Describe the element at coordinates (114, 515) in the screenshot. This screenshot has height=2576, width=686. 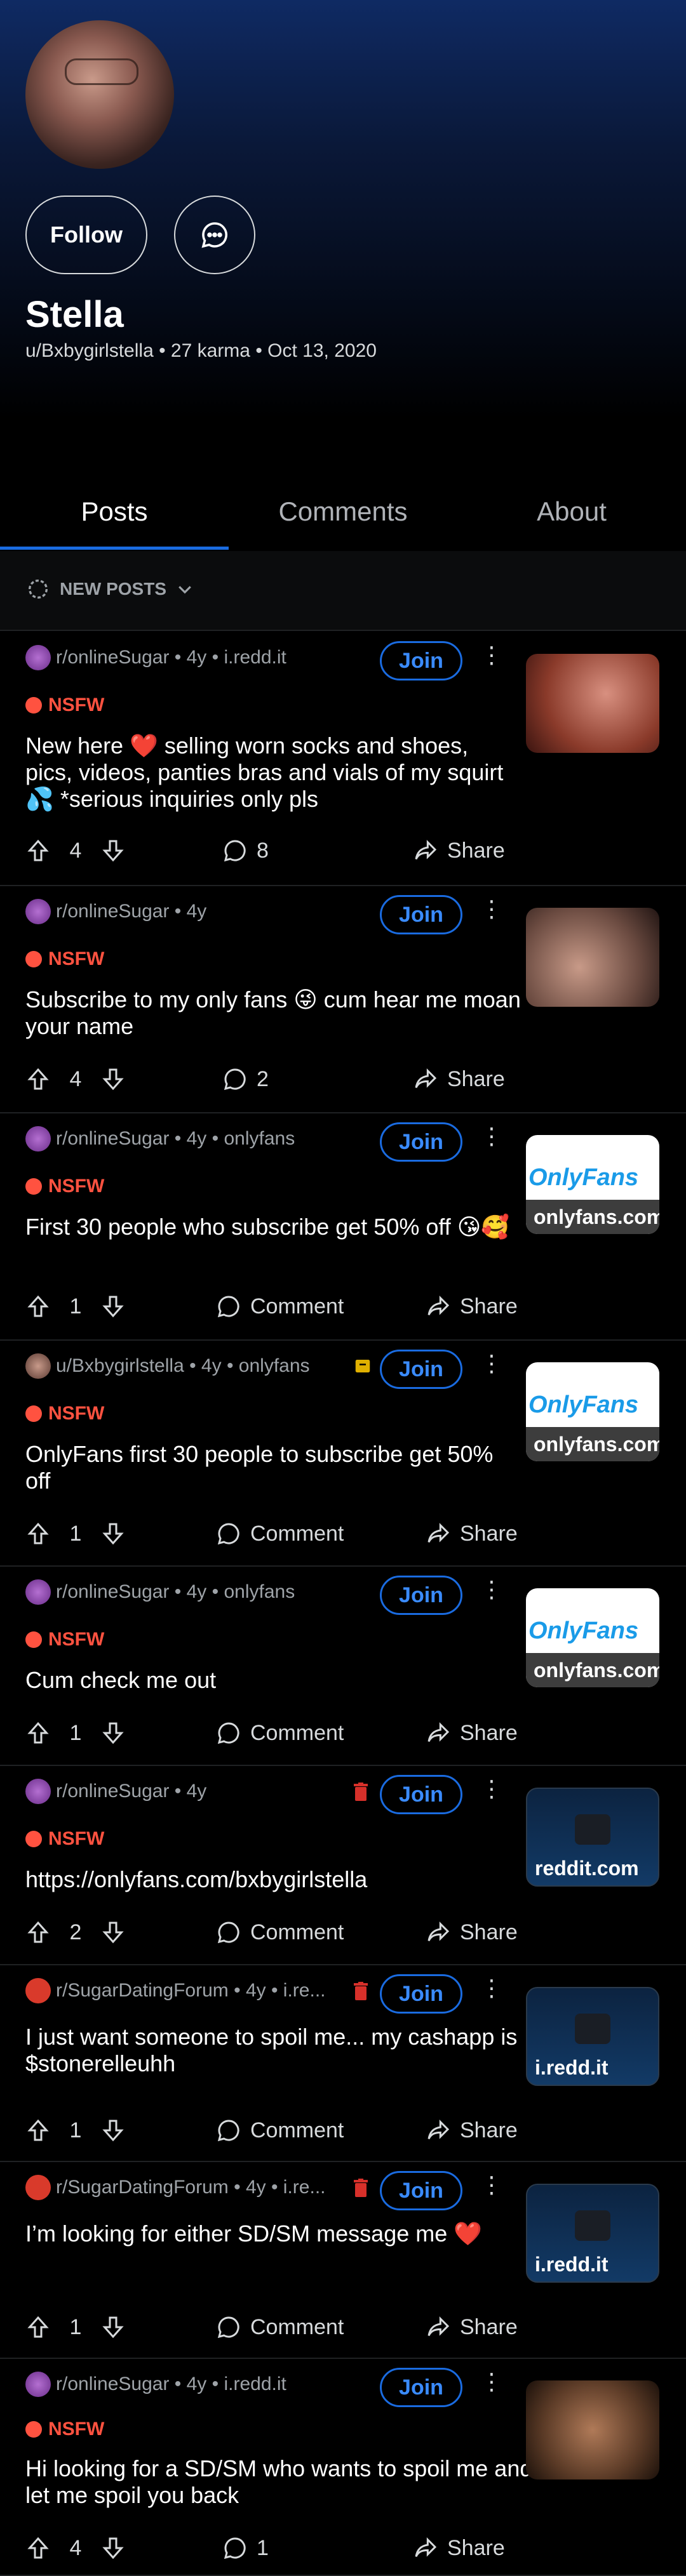
I see `tab-posts: Posts` at that location.